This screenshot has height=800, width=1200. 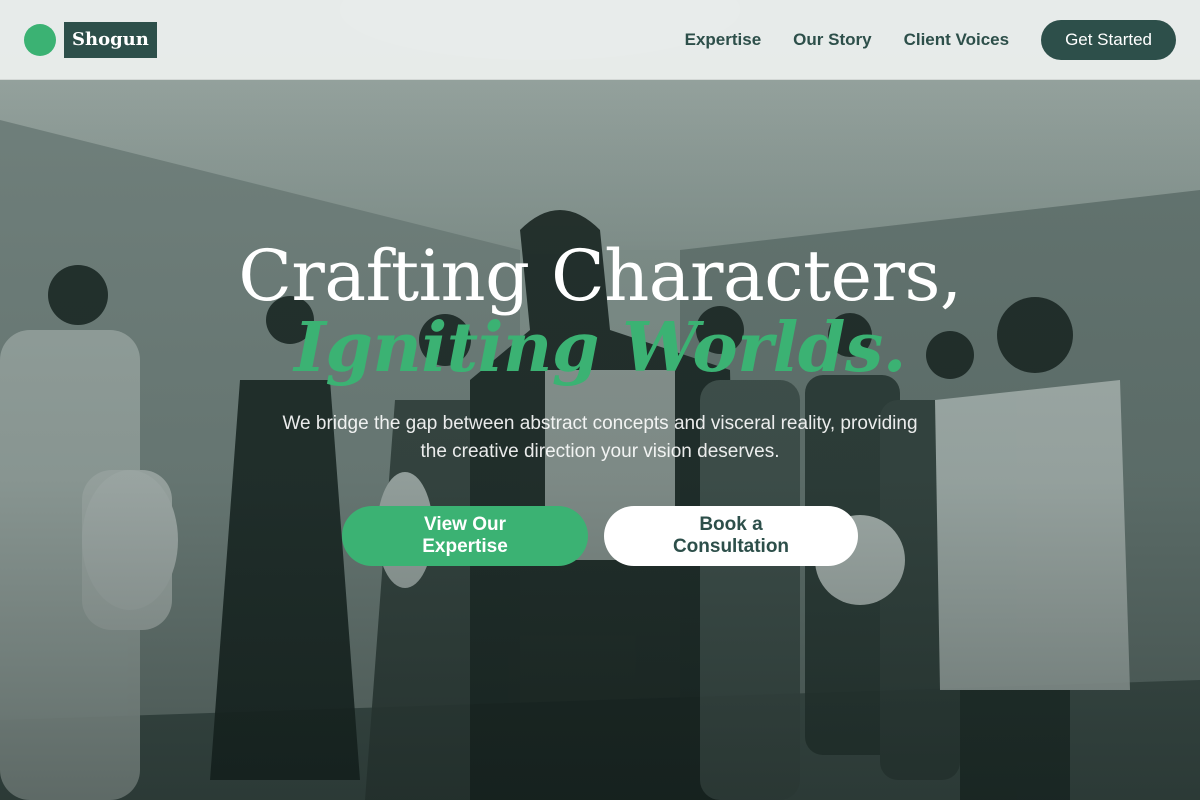 I want to click on hero-cta-group: View Our Expertise Book a Consultation, so click(x=600, y=536).